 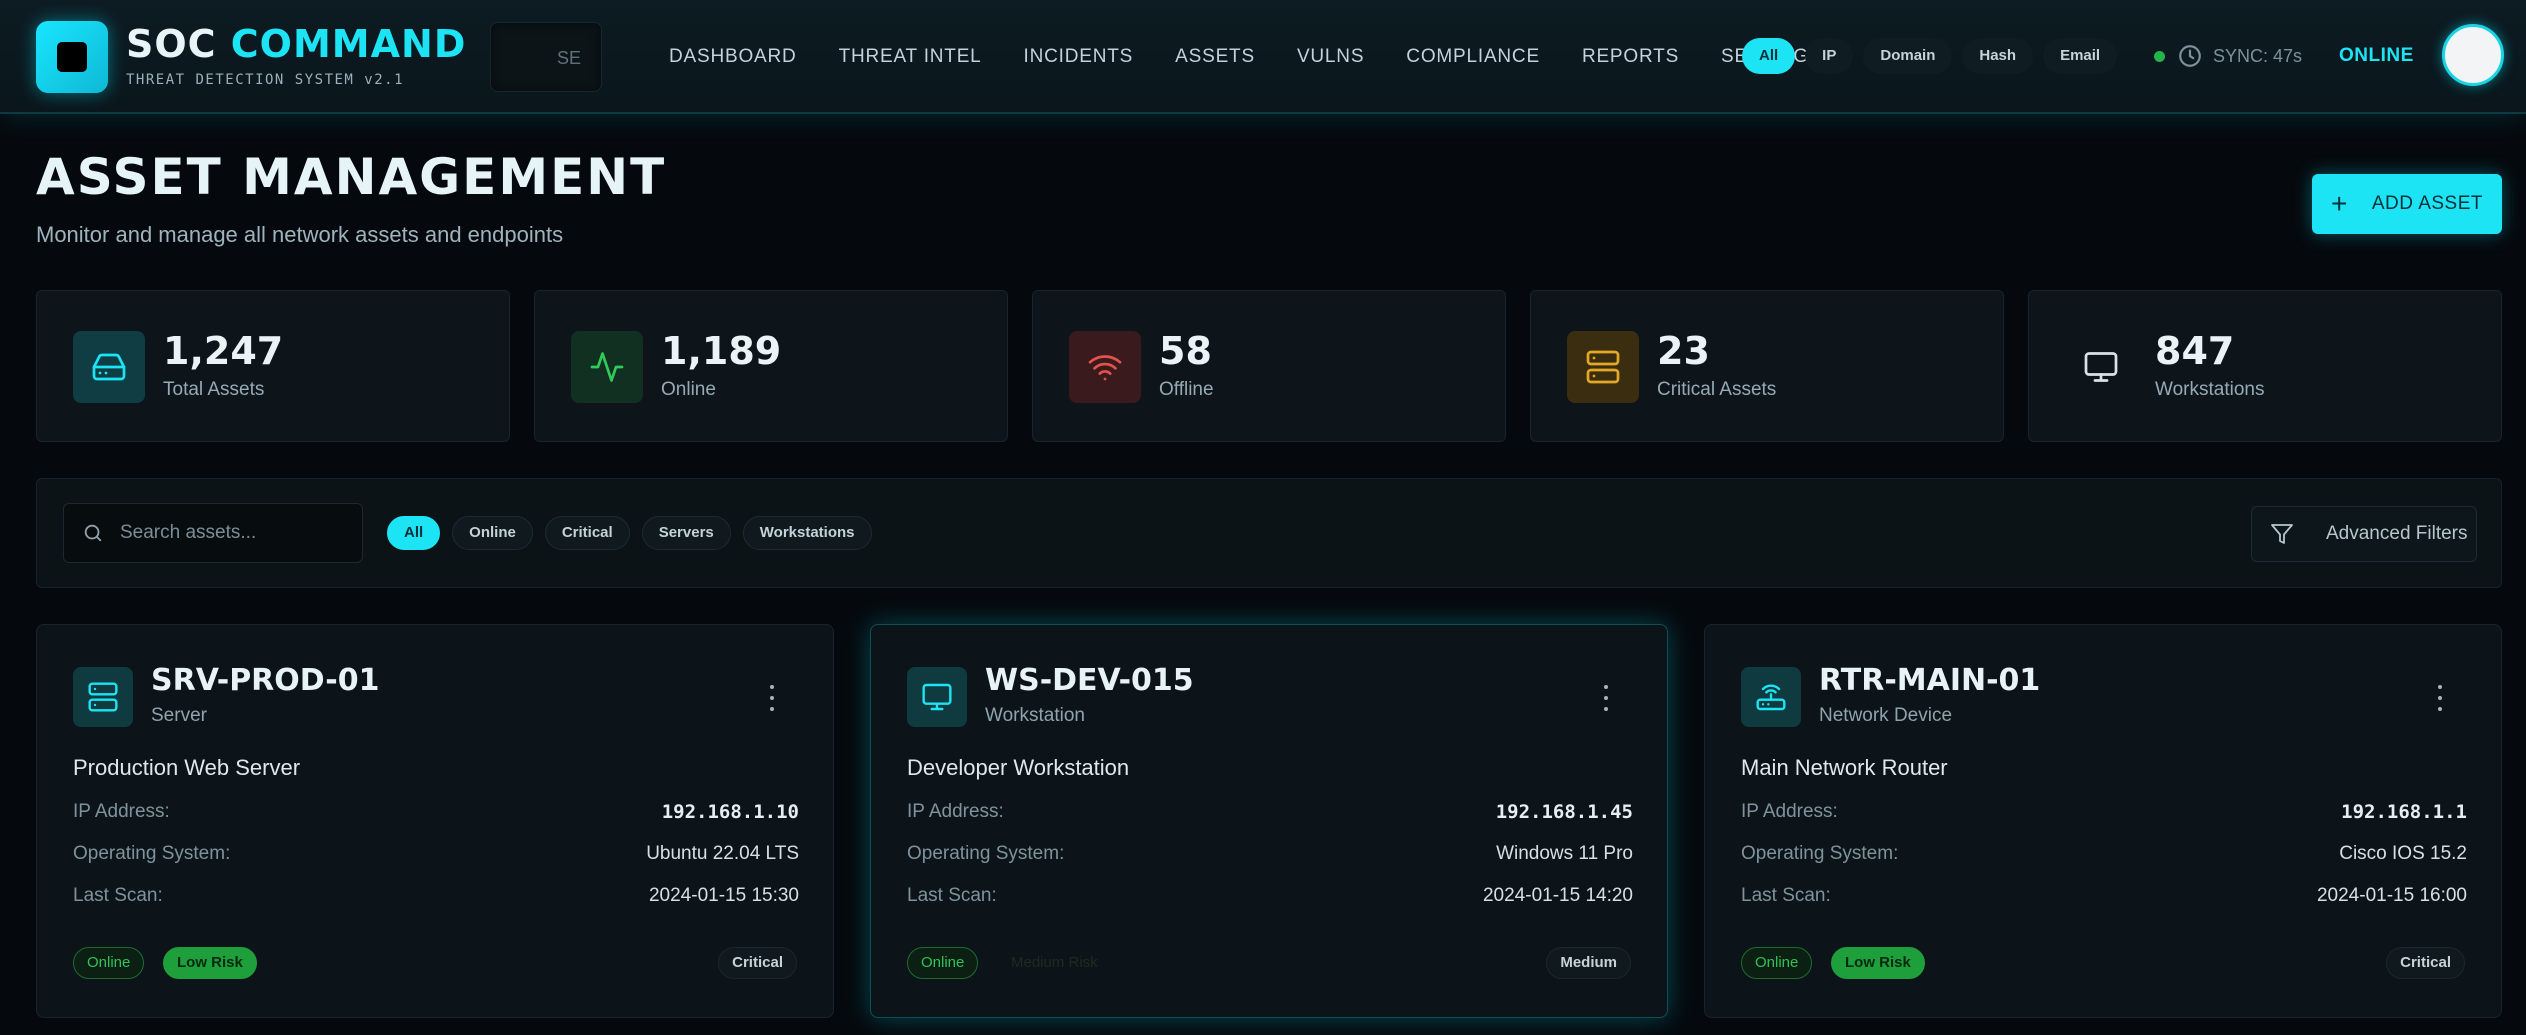 What do you see at coordinates (2265, 366) in the screenshot?
I see `stat-card-workstations: 847 Workstations` at bounding box center [2265, 366].